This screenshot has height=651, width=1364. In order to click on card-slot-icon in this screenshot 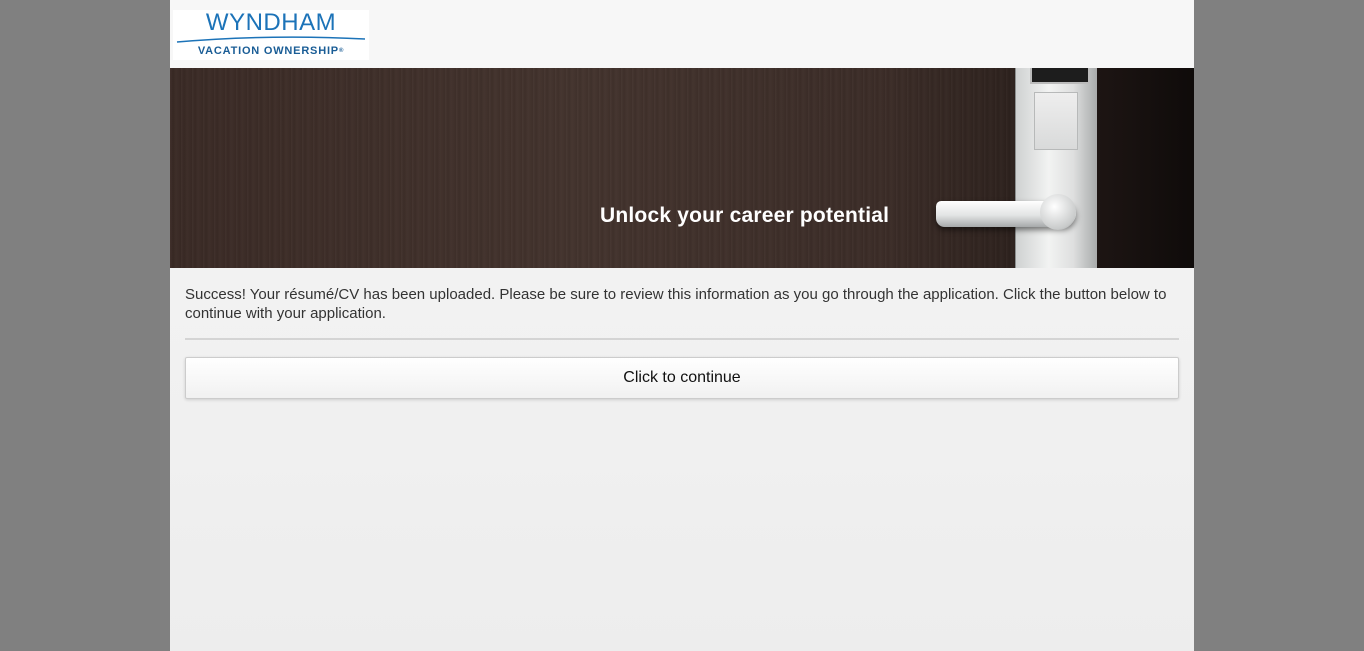, I will do `click(1060, 76)`.